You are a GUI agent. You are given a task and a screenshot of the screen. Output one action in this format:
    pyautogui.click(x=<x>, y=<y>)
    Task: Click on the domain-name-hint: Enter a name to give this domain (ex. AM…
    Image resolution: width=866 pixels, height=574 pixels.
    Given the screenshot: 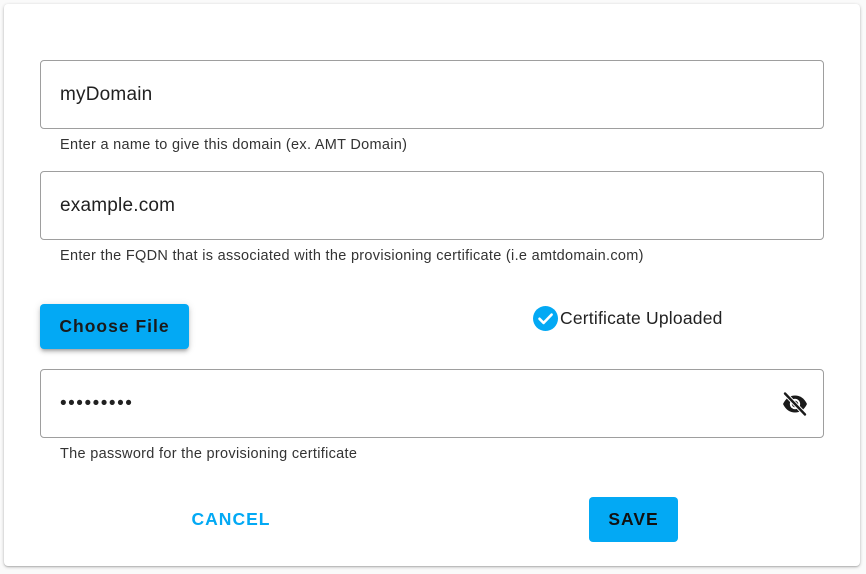 What is the action you would take?
    pyautogui.click(x=234, y=145)
    